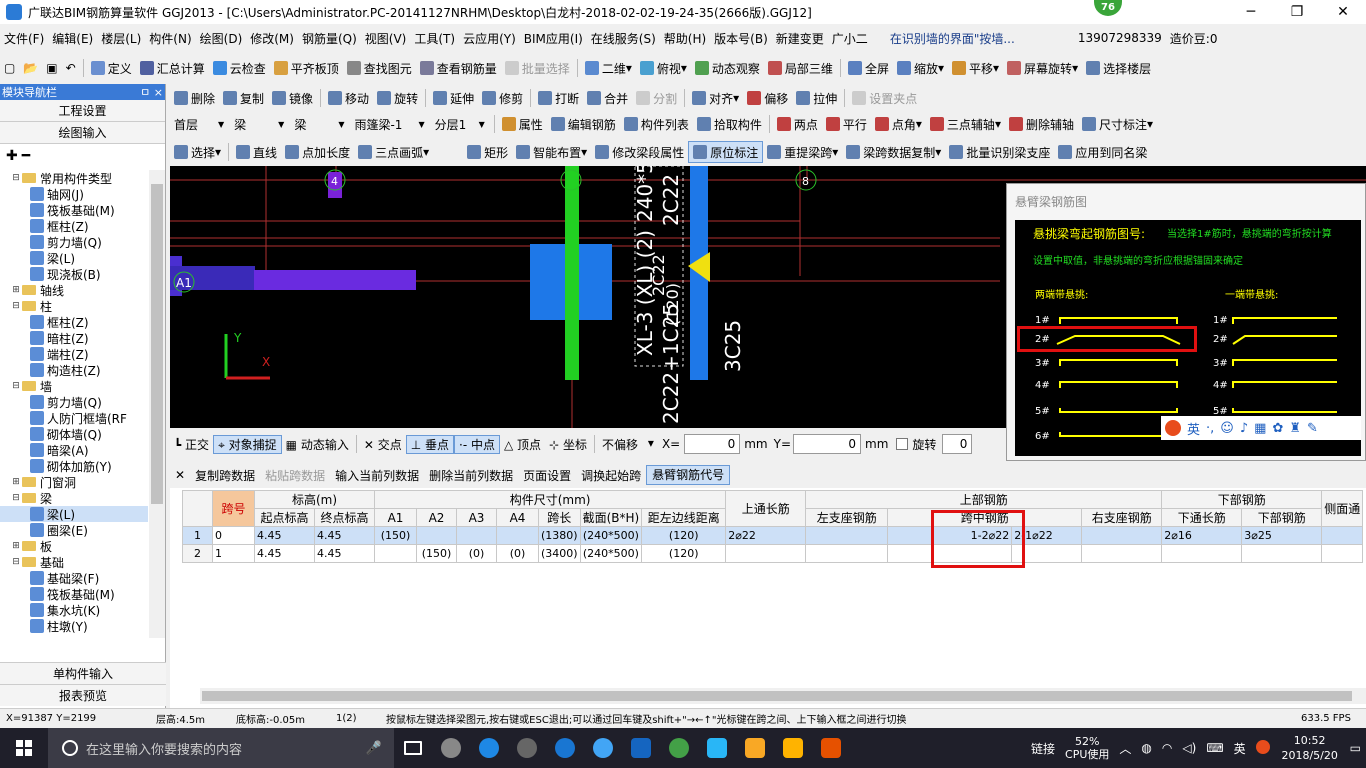 The width and height of the screenshot is (1366, 768). I want to click on batch-support-button: 批量识别梁支座, so click(999, 152).